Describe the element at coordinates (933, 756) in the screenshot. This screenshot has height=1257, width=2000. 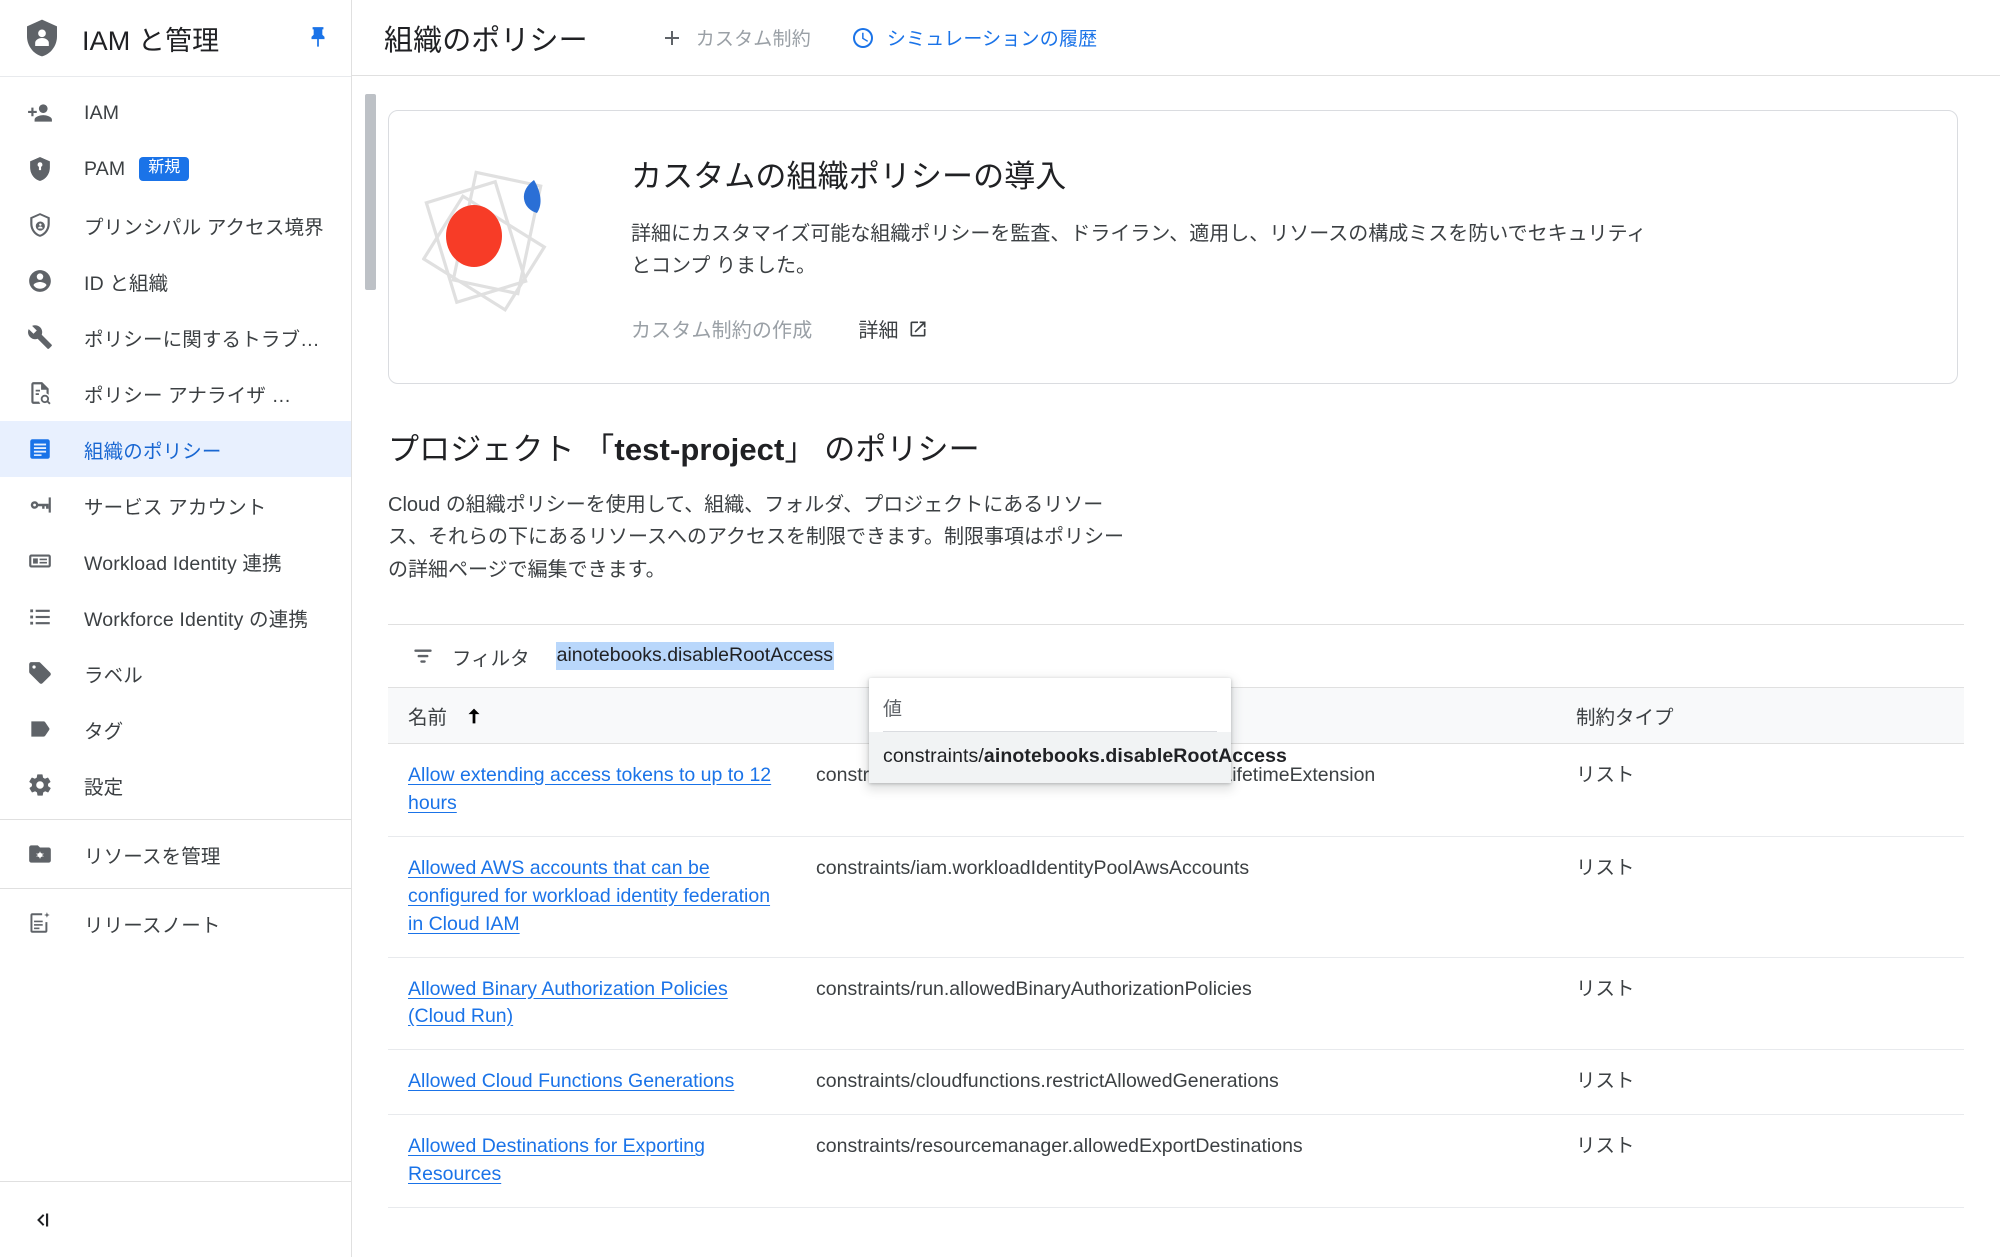
I see `autocomplete-option-prefix: constraints/` at that location.